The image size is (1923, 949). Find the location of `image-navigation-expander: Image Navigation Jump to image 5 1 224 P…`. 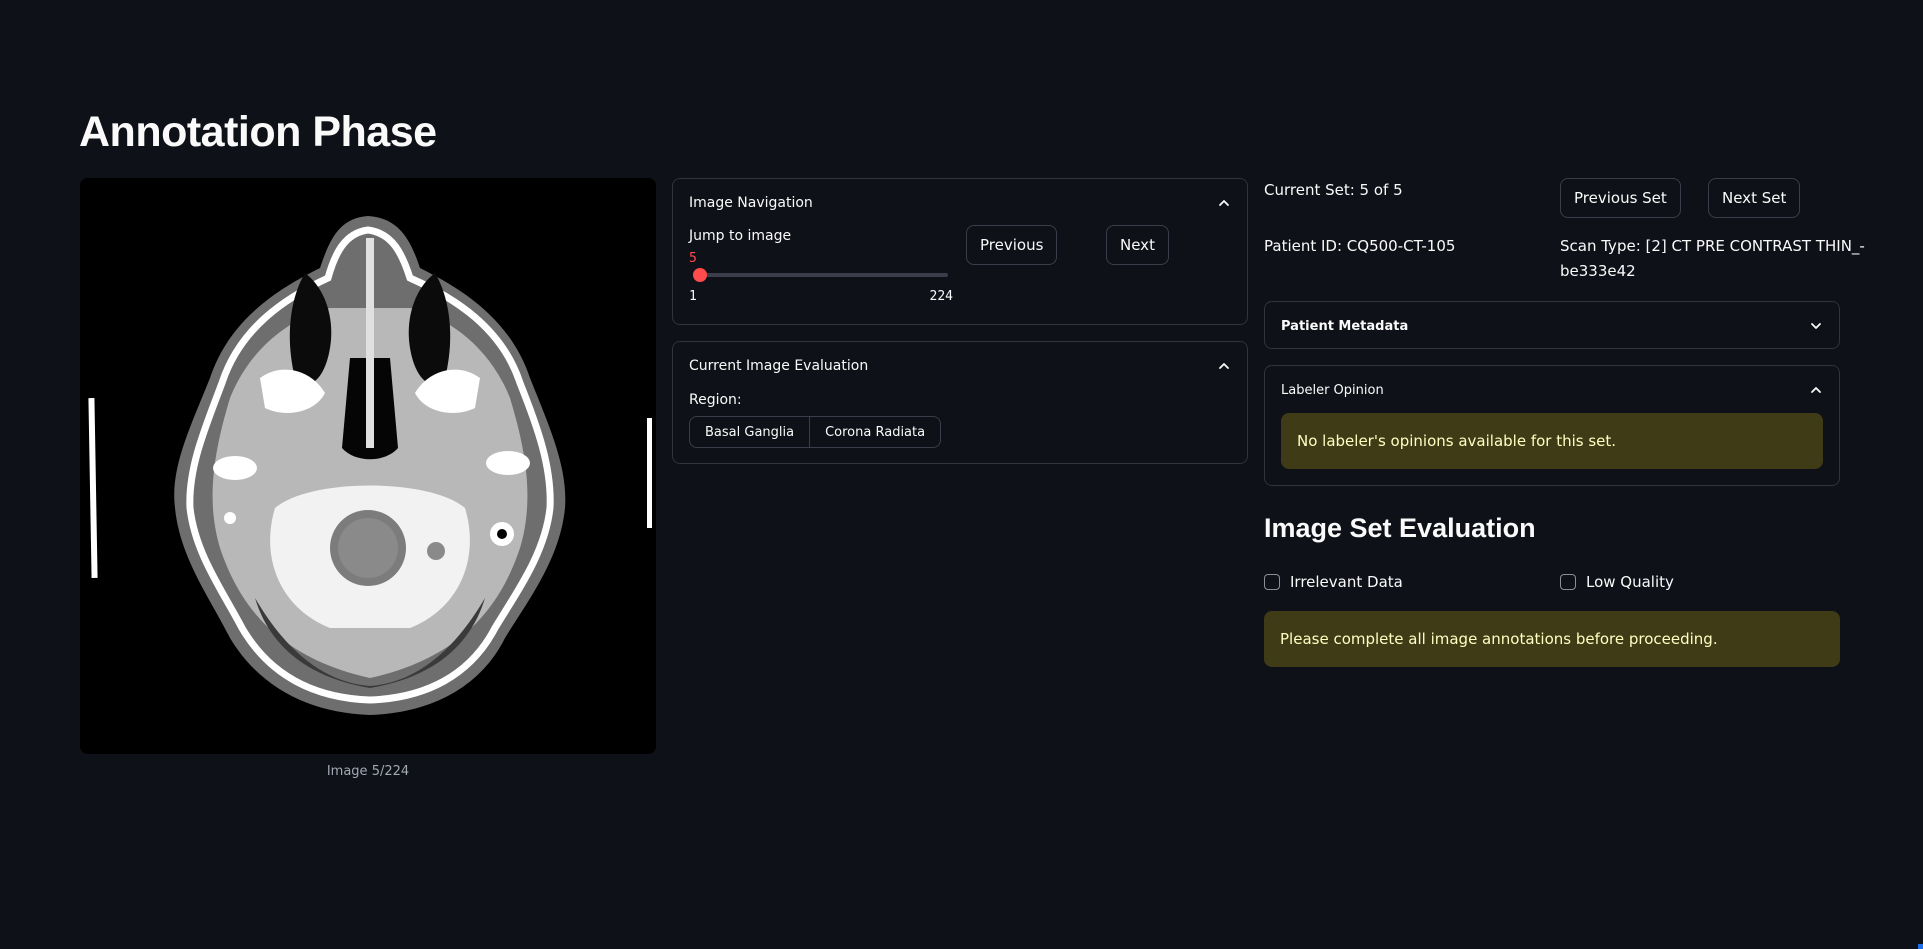

image-navigation-expander: Image Navigation Jump to image 5 1 224 P… is located at coordinates (960, 251).